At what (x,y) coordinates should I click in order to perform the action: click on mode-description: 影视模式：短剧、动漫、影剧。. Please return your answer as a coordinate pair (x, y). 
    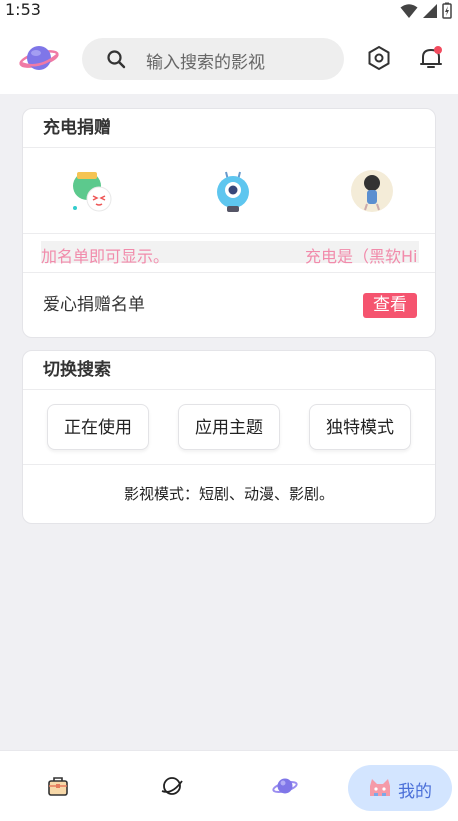
    Looking at the image, I should click on (228, 494).